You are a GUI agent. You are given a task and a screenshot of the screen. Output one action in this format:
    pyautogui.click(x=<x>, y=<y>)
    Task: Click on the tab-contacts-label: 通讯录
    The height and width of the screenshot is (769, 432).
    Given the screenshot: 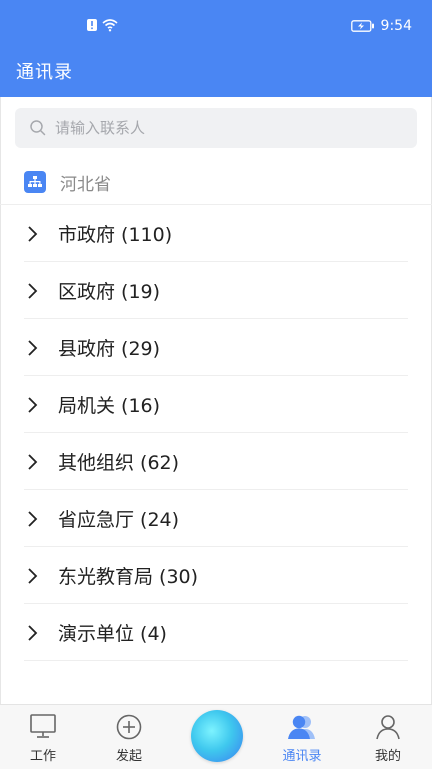 What is the action you would take?
    pyautogui.click(x=302, y=756)
    